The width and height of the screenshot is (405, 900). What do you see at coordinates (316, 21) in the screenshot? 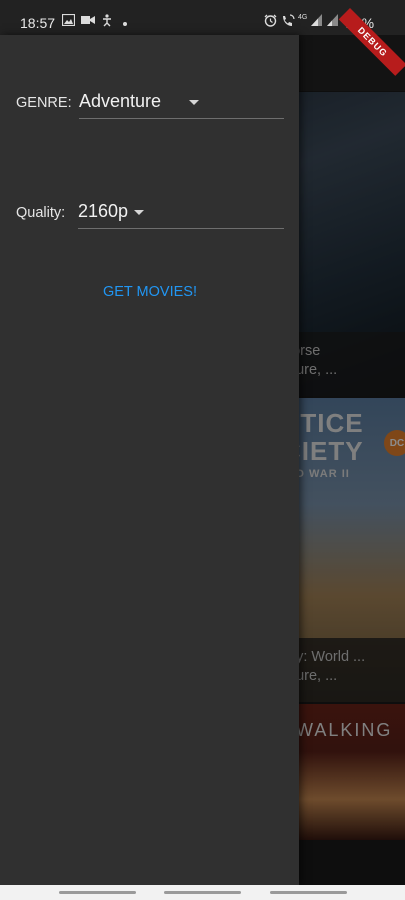
I see `signal-4g-icon` at bounding box center [316, 21].